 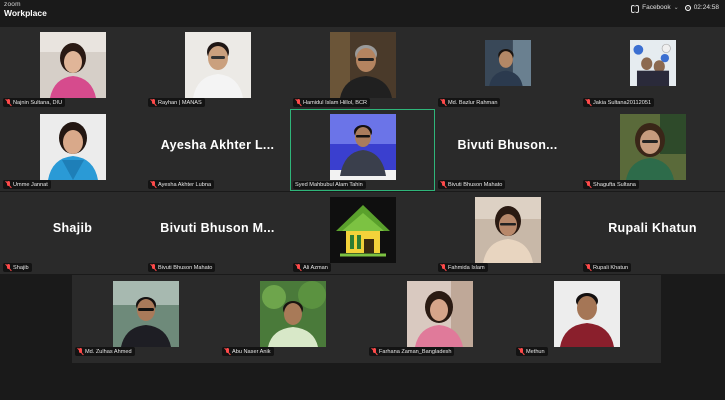 I want to click on participant-name: Fahmida Islam, so click(x=466, y=267).